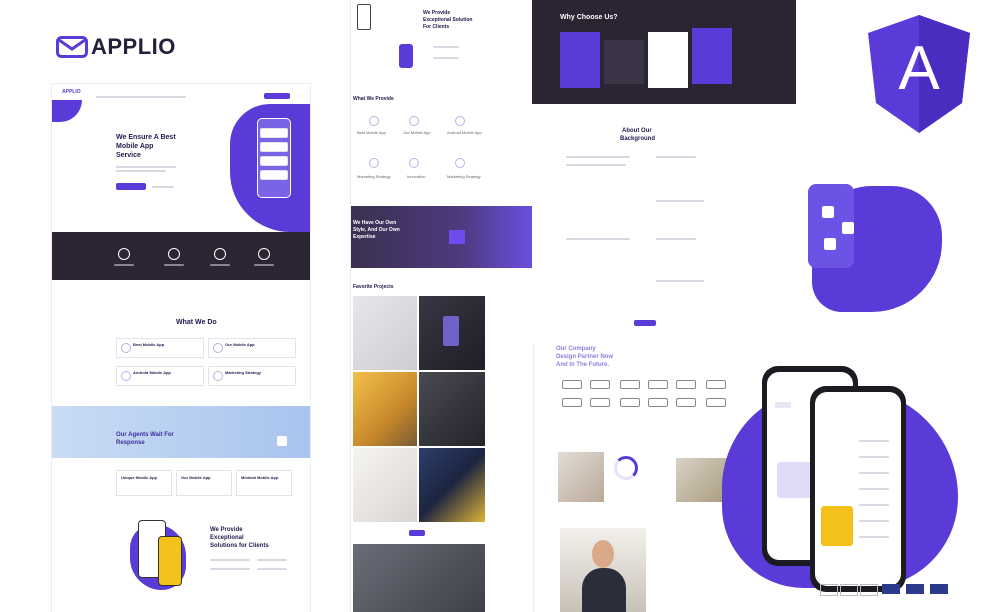 The height and width of the screenshot is (612, 990). What do you see at coordinates (152, 372) in the screenshot?
I see `service-label-3: Android Mobile App` at bounding box center [152, 372].